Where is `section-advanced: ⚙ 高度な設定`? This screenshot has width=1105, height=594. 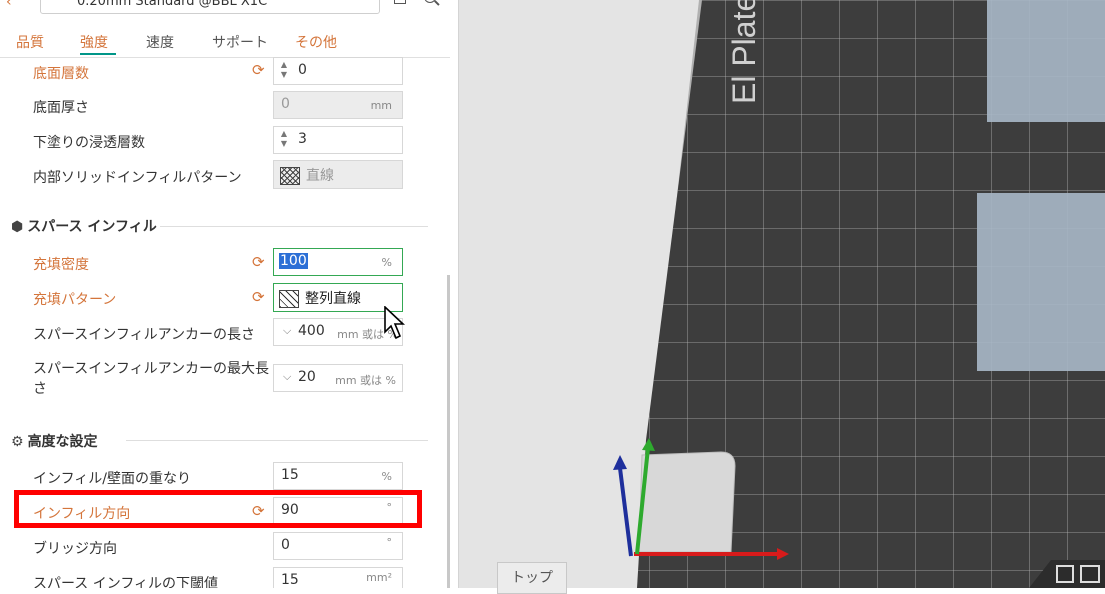 section-advanced: ⚙ 高度な設定 is located at coordinates (54, 441).